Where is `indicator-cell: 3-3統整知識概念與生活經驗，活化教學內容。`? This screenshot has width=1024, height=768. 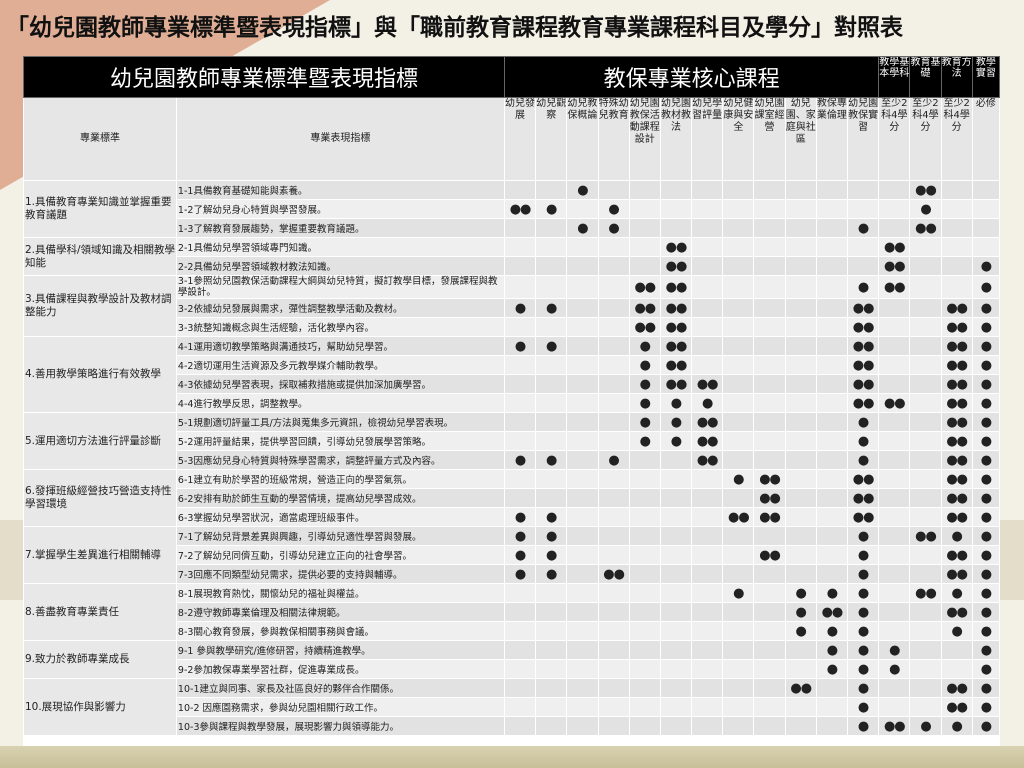 indicator-cell: 3-3統整知識概念與生活經驗，活化教學內容。 is located at coordinates (340, 327).